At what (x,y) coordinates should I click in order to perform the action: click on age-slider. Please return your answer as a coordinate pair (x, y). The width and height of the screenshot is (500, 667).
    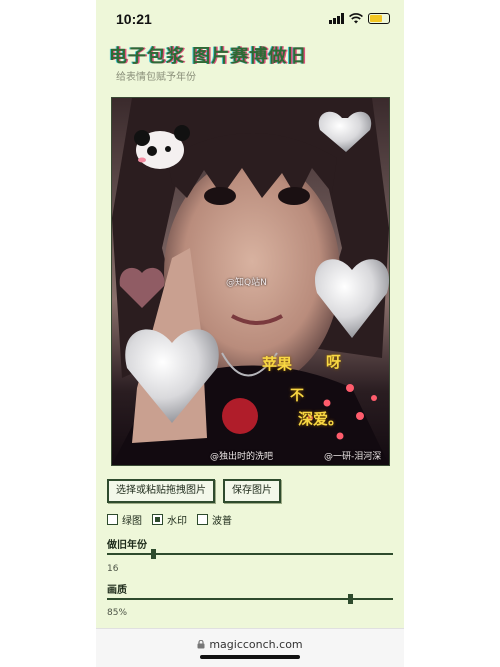
    Looking at the image, I should click on (250, 554).